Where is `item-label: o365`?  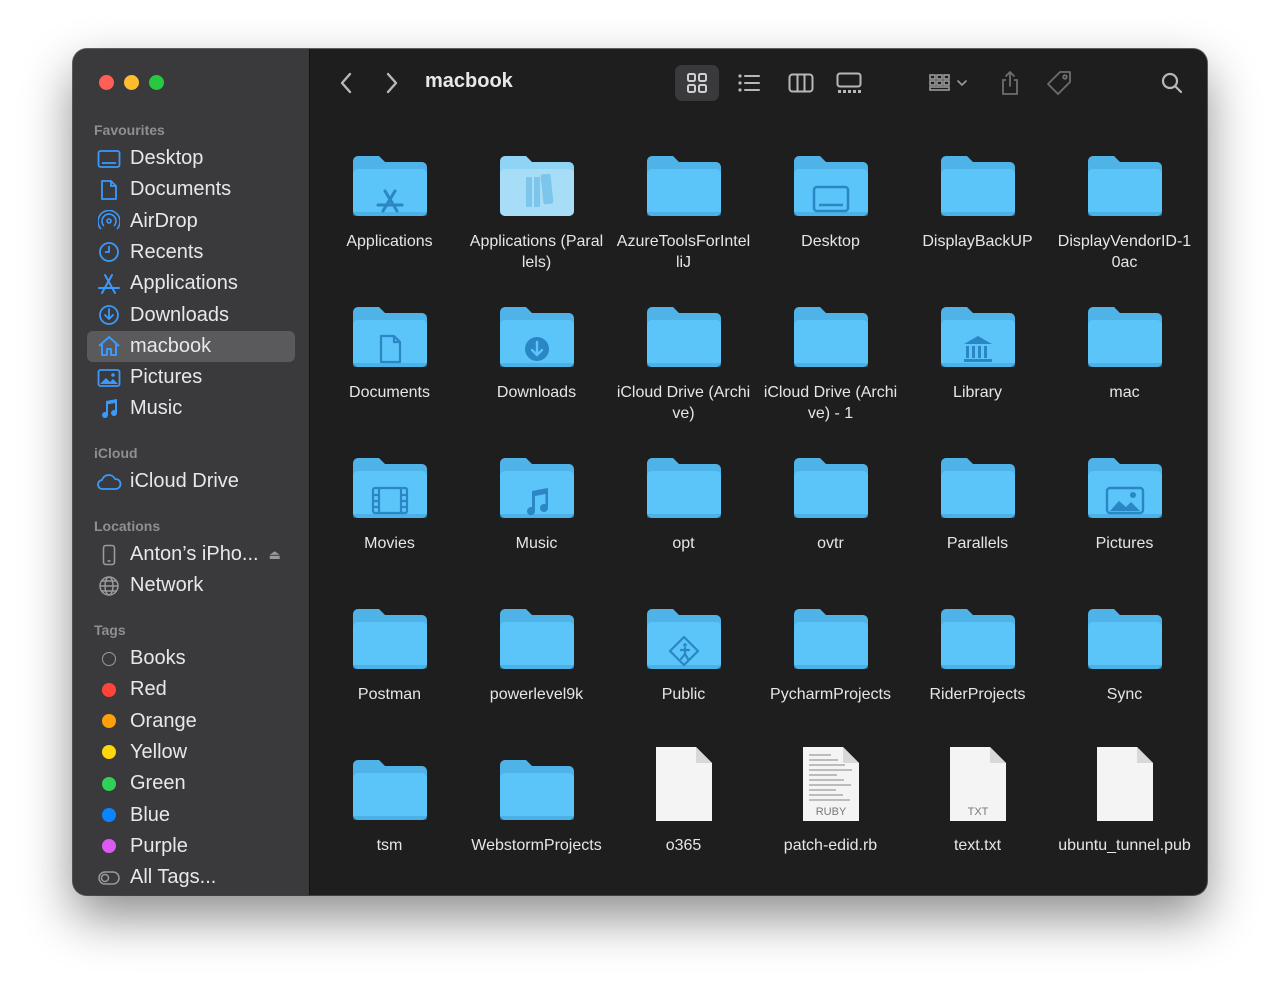
item-label: o365 is located at coordinates (683, 845).